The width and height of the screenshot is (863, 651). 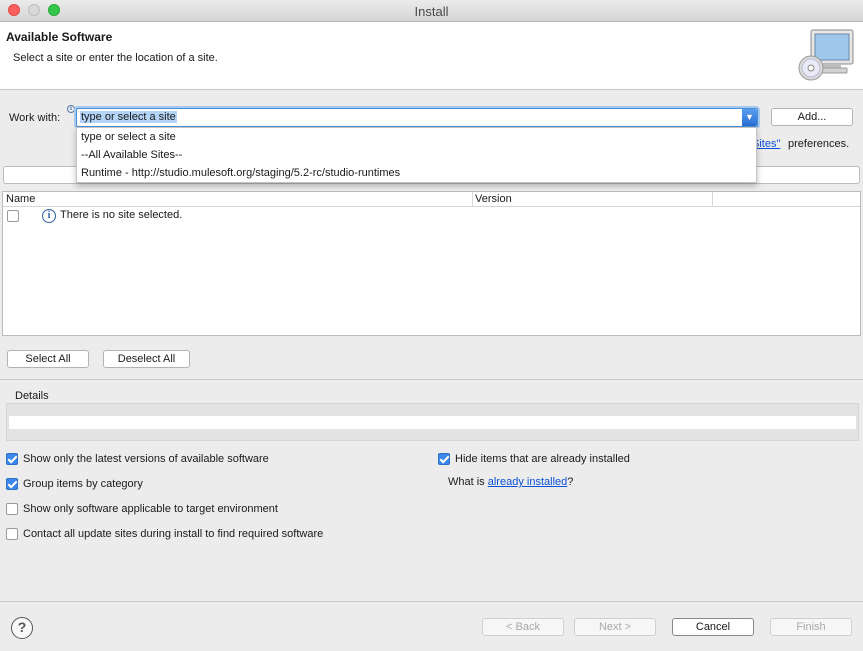 What do you see at coordinates (128, 117) in the screenshot?
I see `work-with-input: type or select a site` at bounding box center [128, 117].